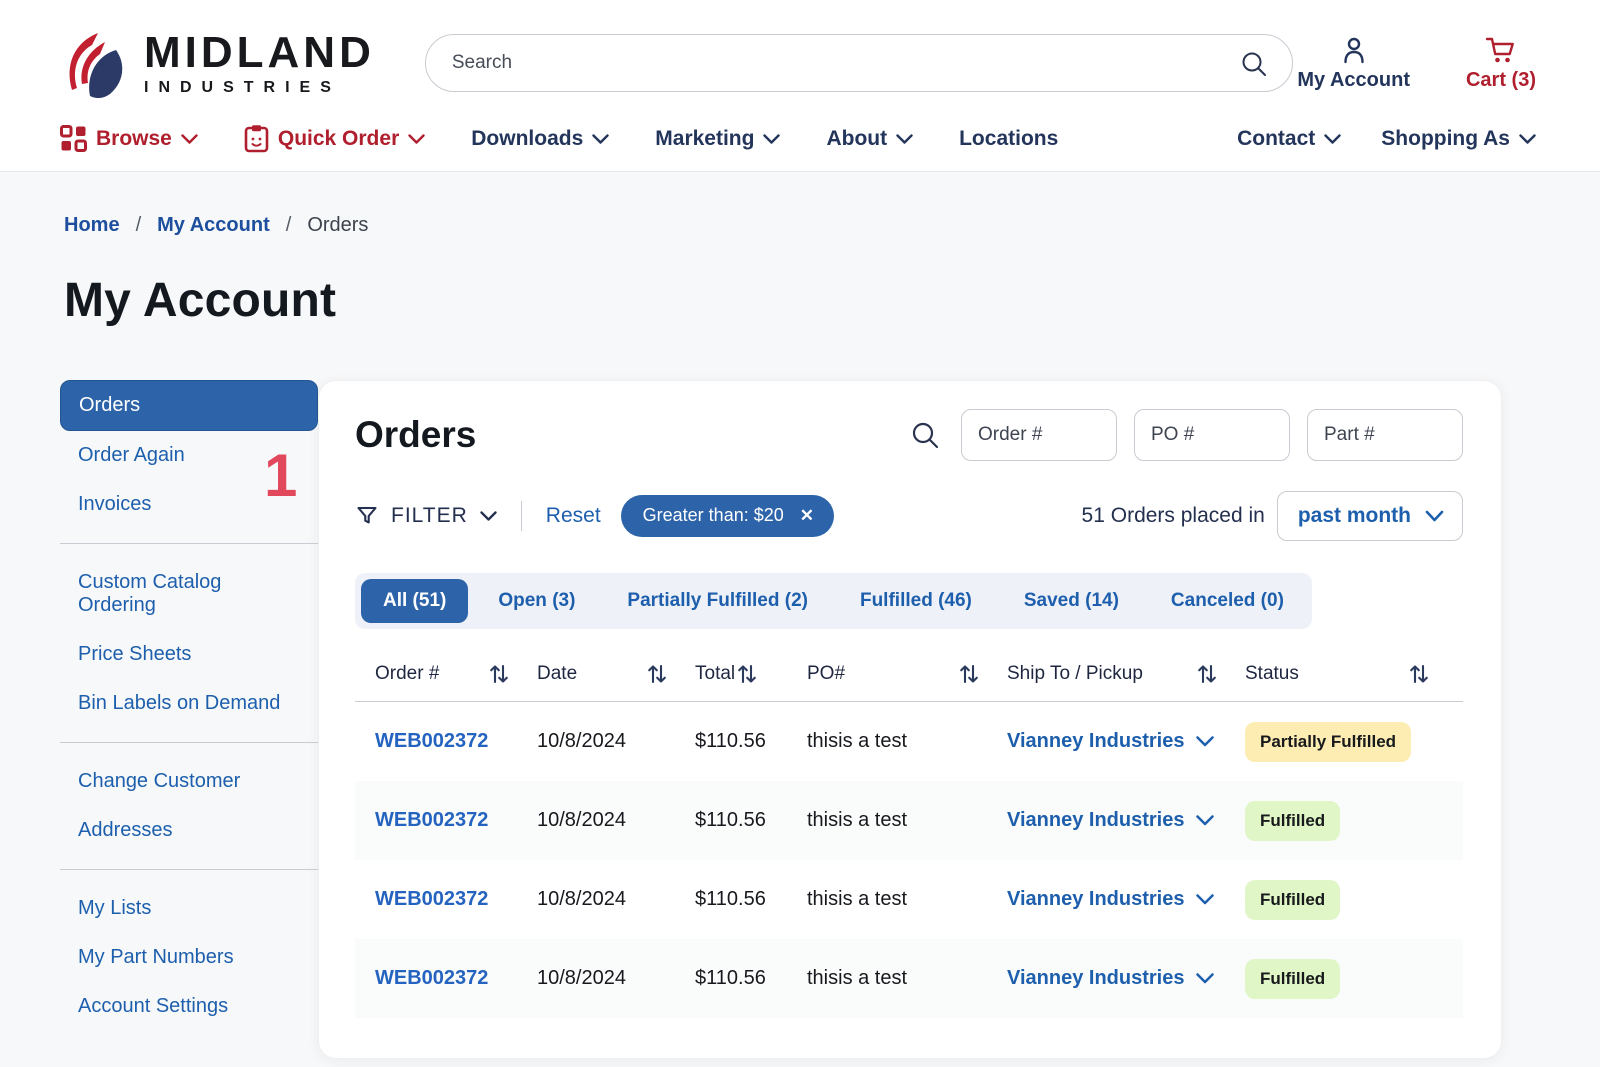 This screenshot has height=1067, width=1600. I want to click on column-header-status: Status, so click(1351, 674).